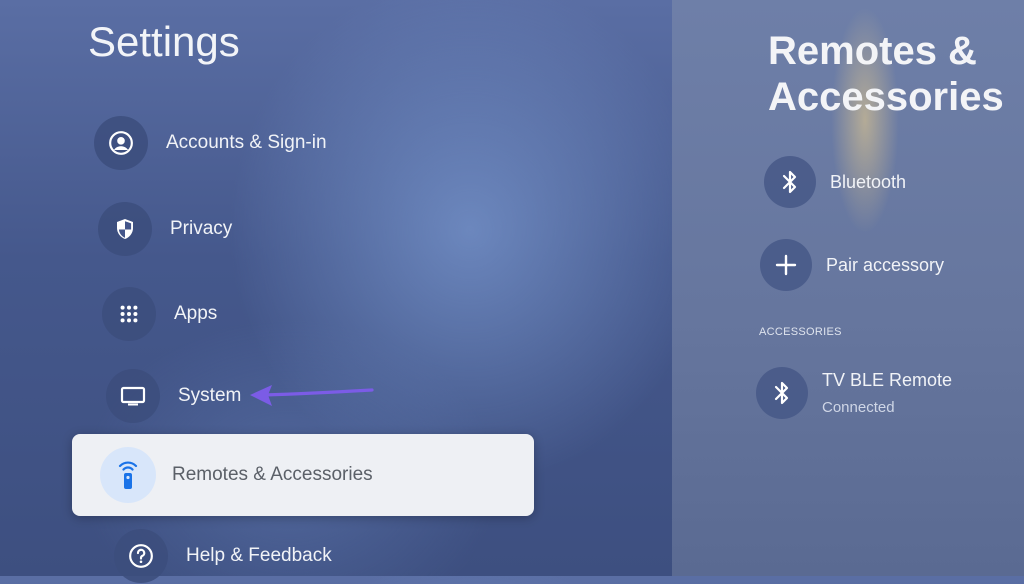 Image resolution: width=1024 pixels, height=584 pixels. What do you see at coordinates (164, 41) in the screenshot?
I see `page-title: Settings` at bounding box center [164, 41].